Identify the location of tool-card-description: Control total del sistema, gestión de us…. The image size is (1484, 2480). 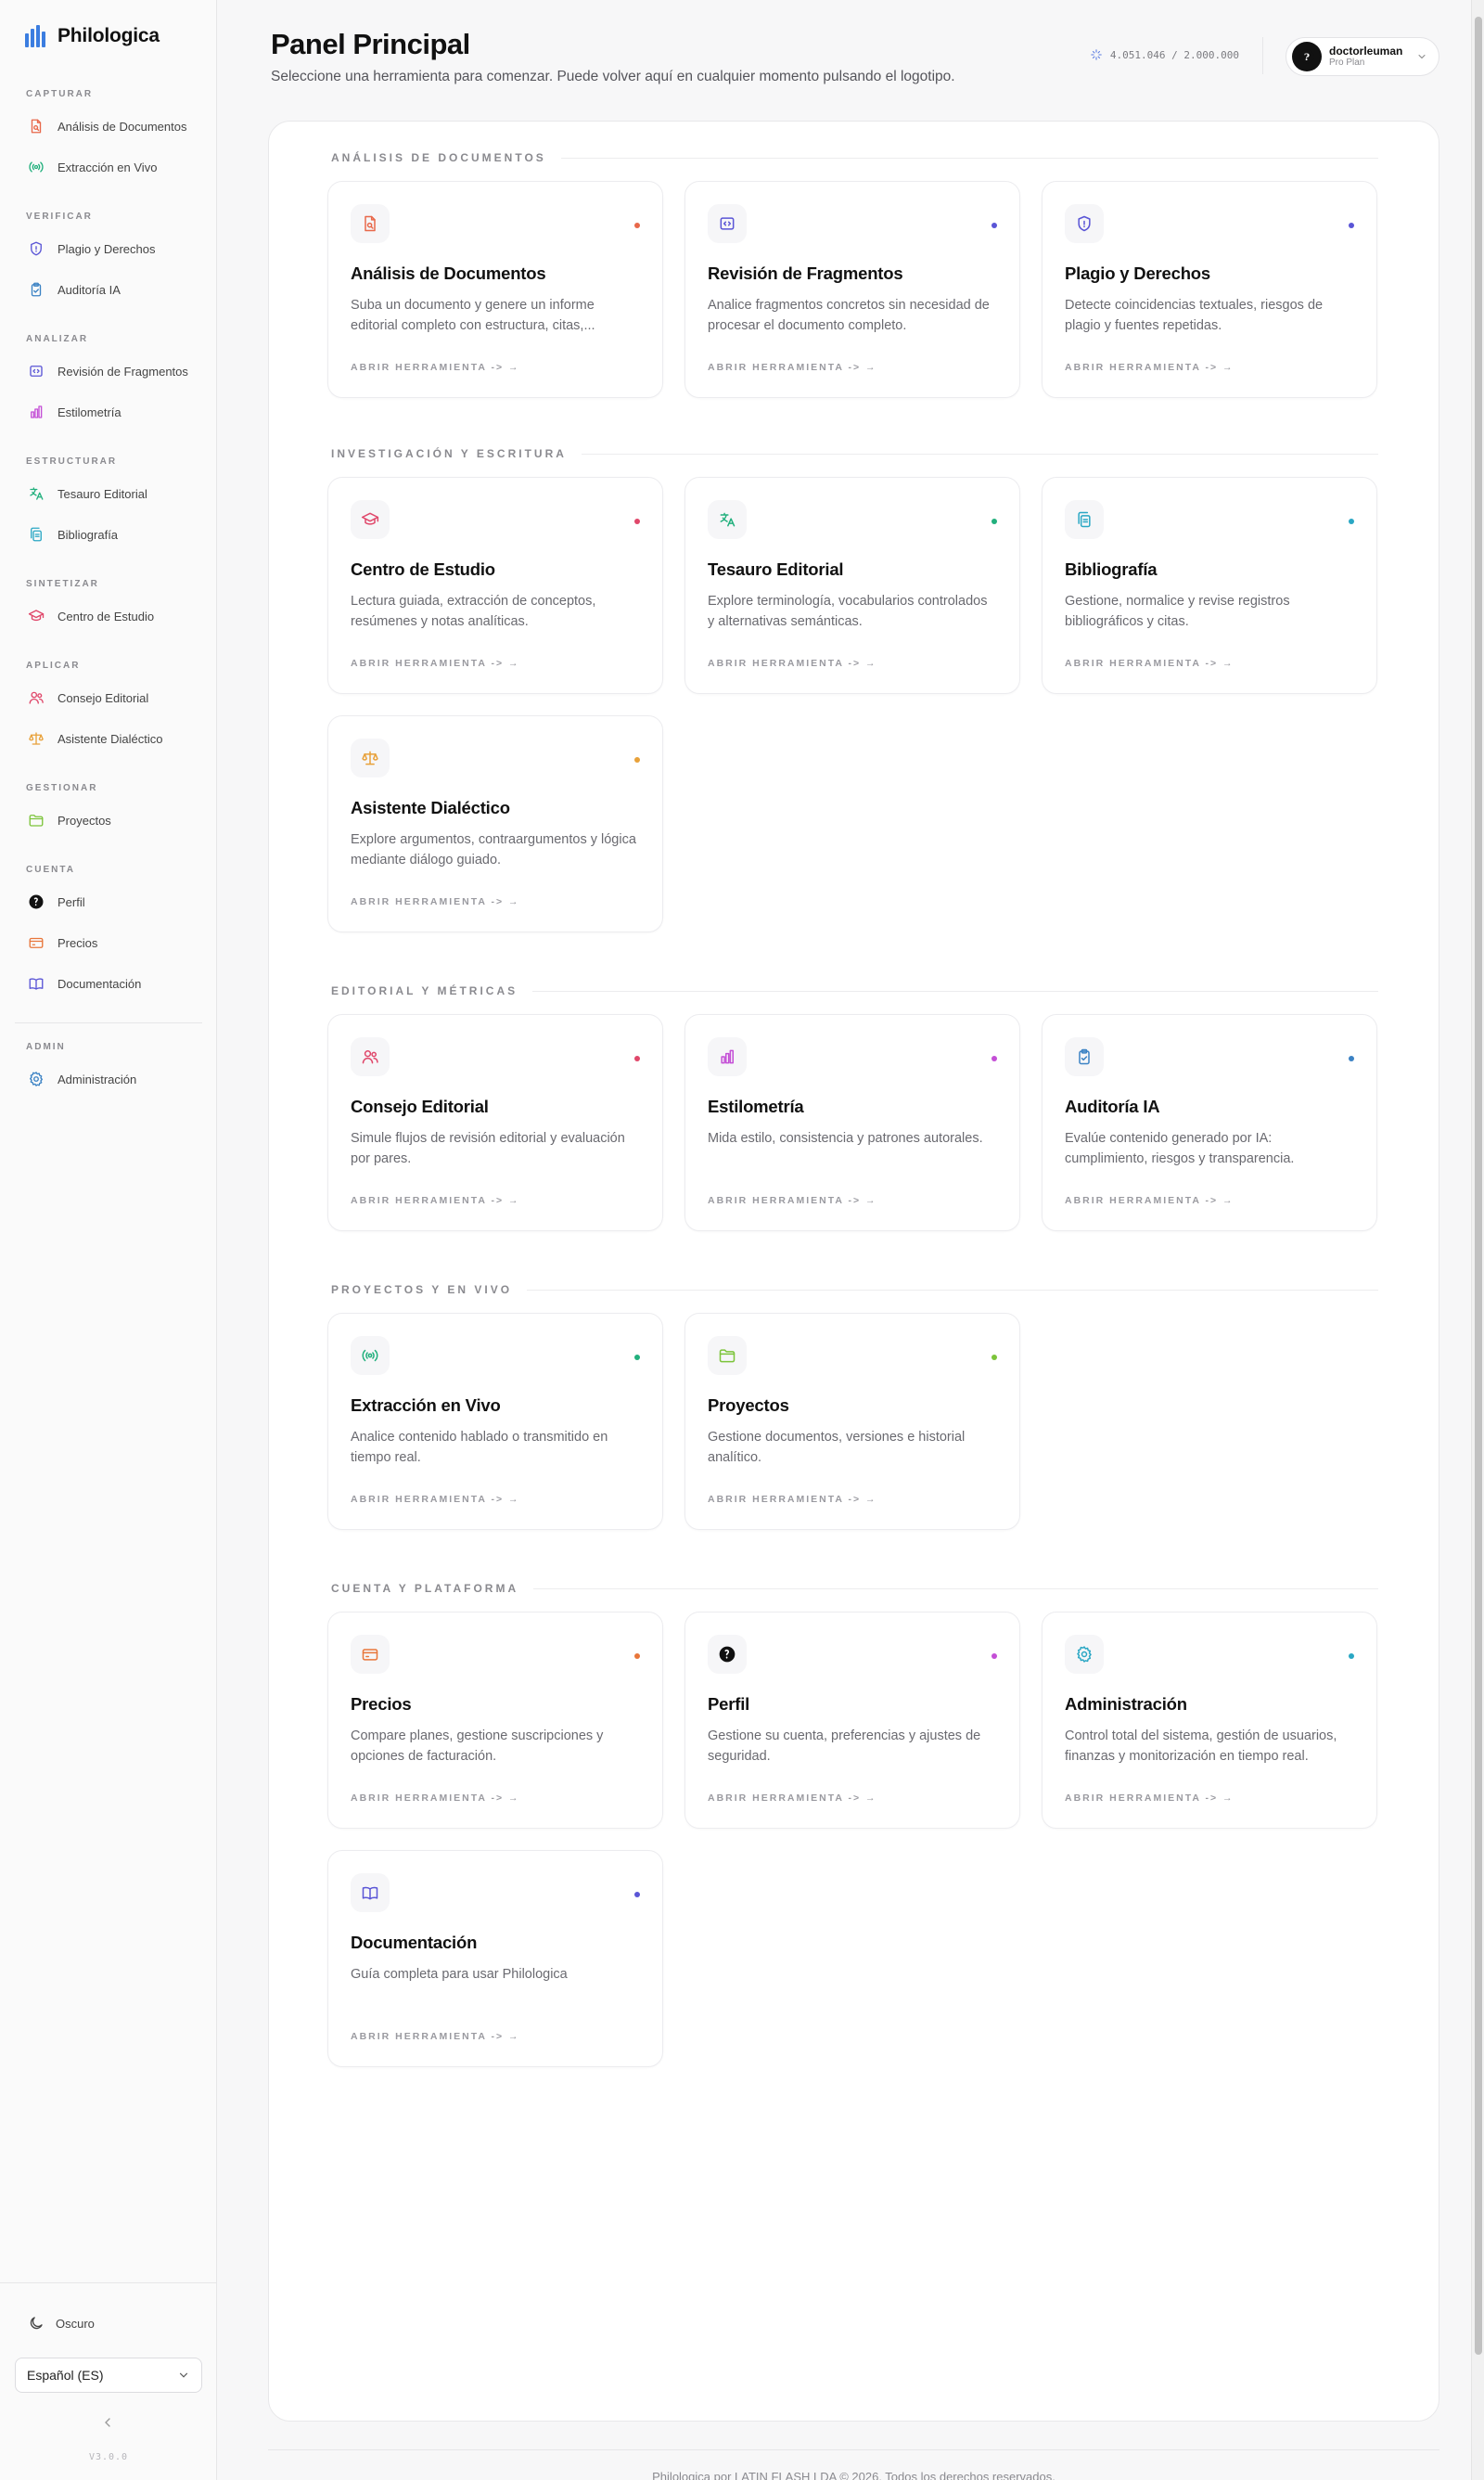
(1201, 1746).